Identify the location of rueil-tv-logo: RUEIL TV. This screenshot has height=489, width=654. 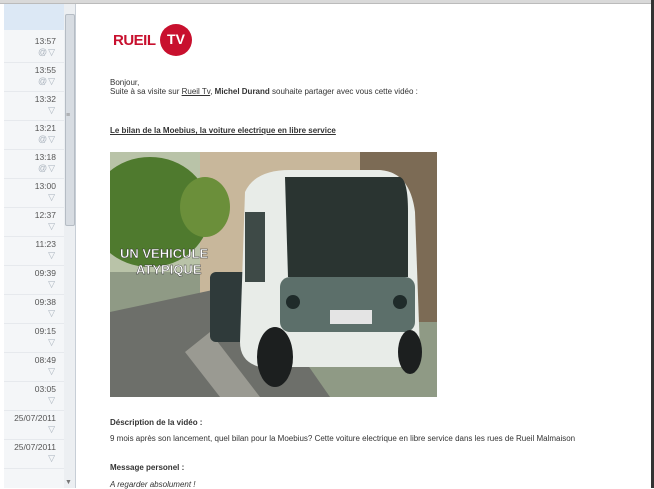
(158, 41).